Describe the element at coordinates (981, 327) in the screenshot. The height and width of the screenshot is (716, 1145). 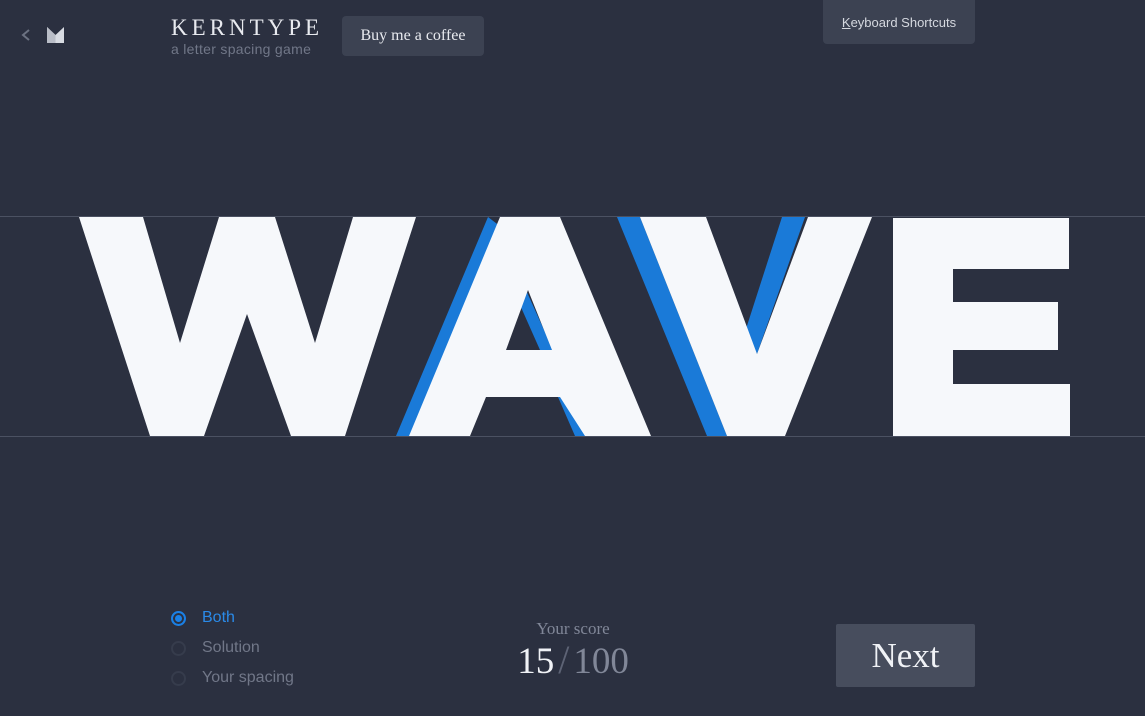
I see `letter-e` at that location.